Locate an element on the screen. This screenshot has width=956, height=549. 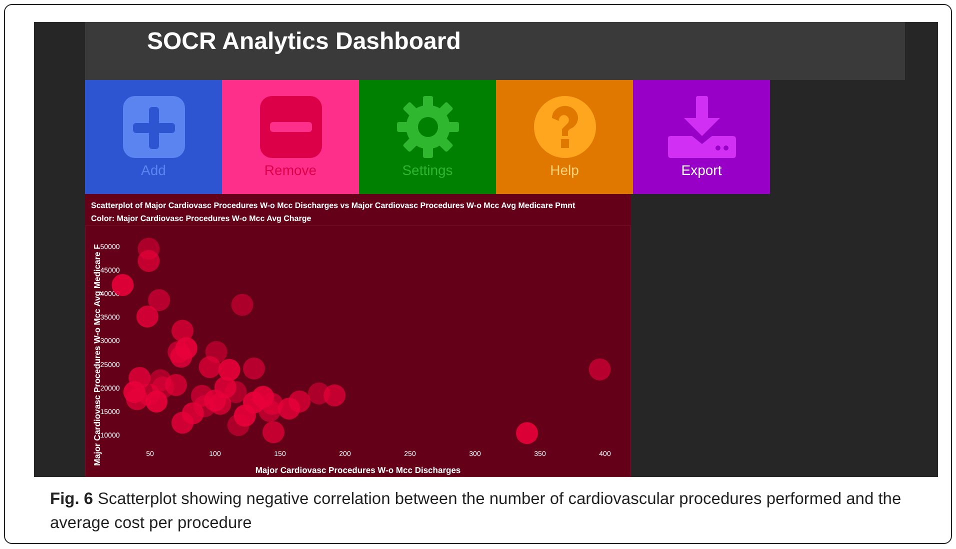
x-axis-label: Major Cardiovasc Procedures W-o Mcc Discharges is located at coordinates (358, 470).